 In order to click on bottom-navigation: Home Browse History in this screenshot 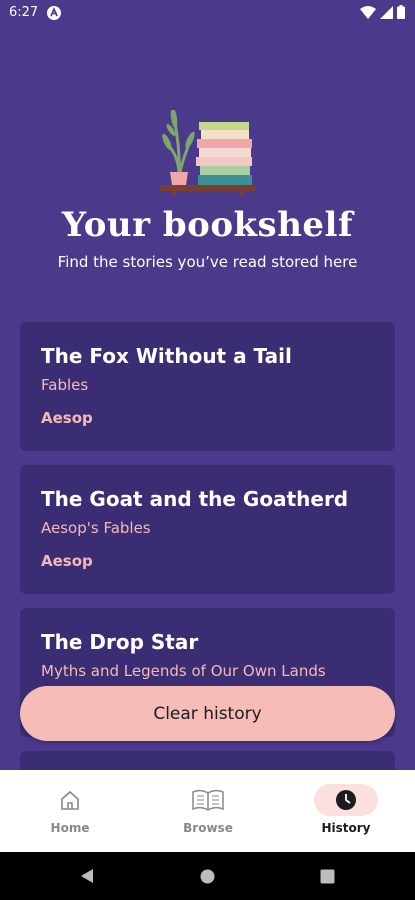, I will do `click(207, 811)`.